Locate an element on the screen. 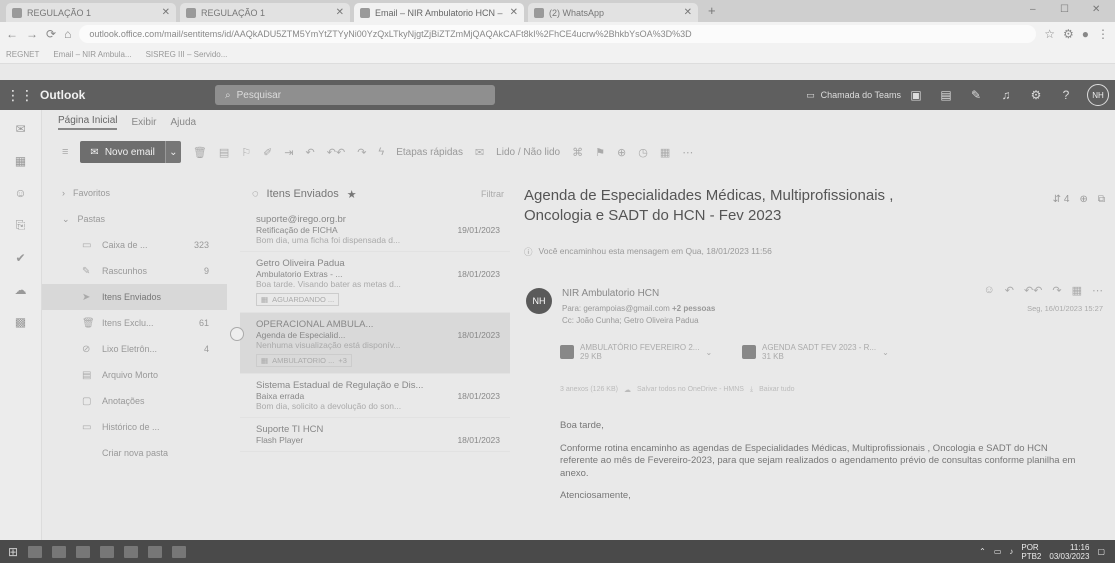  delete-icon: 🗑 is located at coordinates (200, 152).